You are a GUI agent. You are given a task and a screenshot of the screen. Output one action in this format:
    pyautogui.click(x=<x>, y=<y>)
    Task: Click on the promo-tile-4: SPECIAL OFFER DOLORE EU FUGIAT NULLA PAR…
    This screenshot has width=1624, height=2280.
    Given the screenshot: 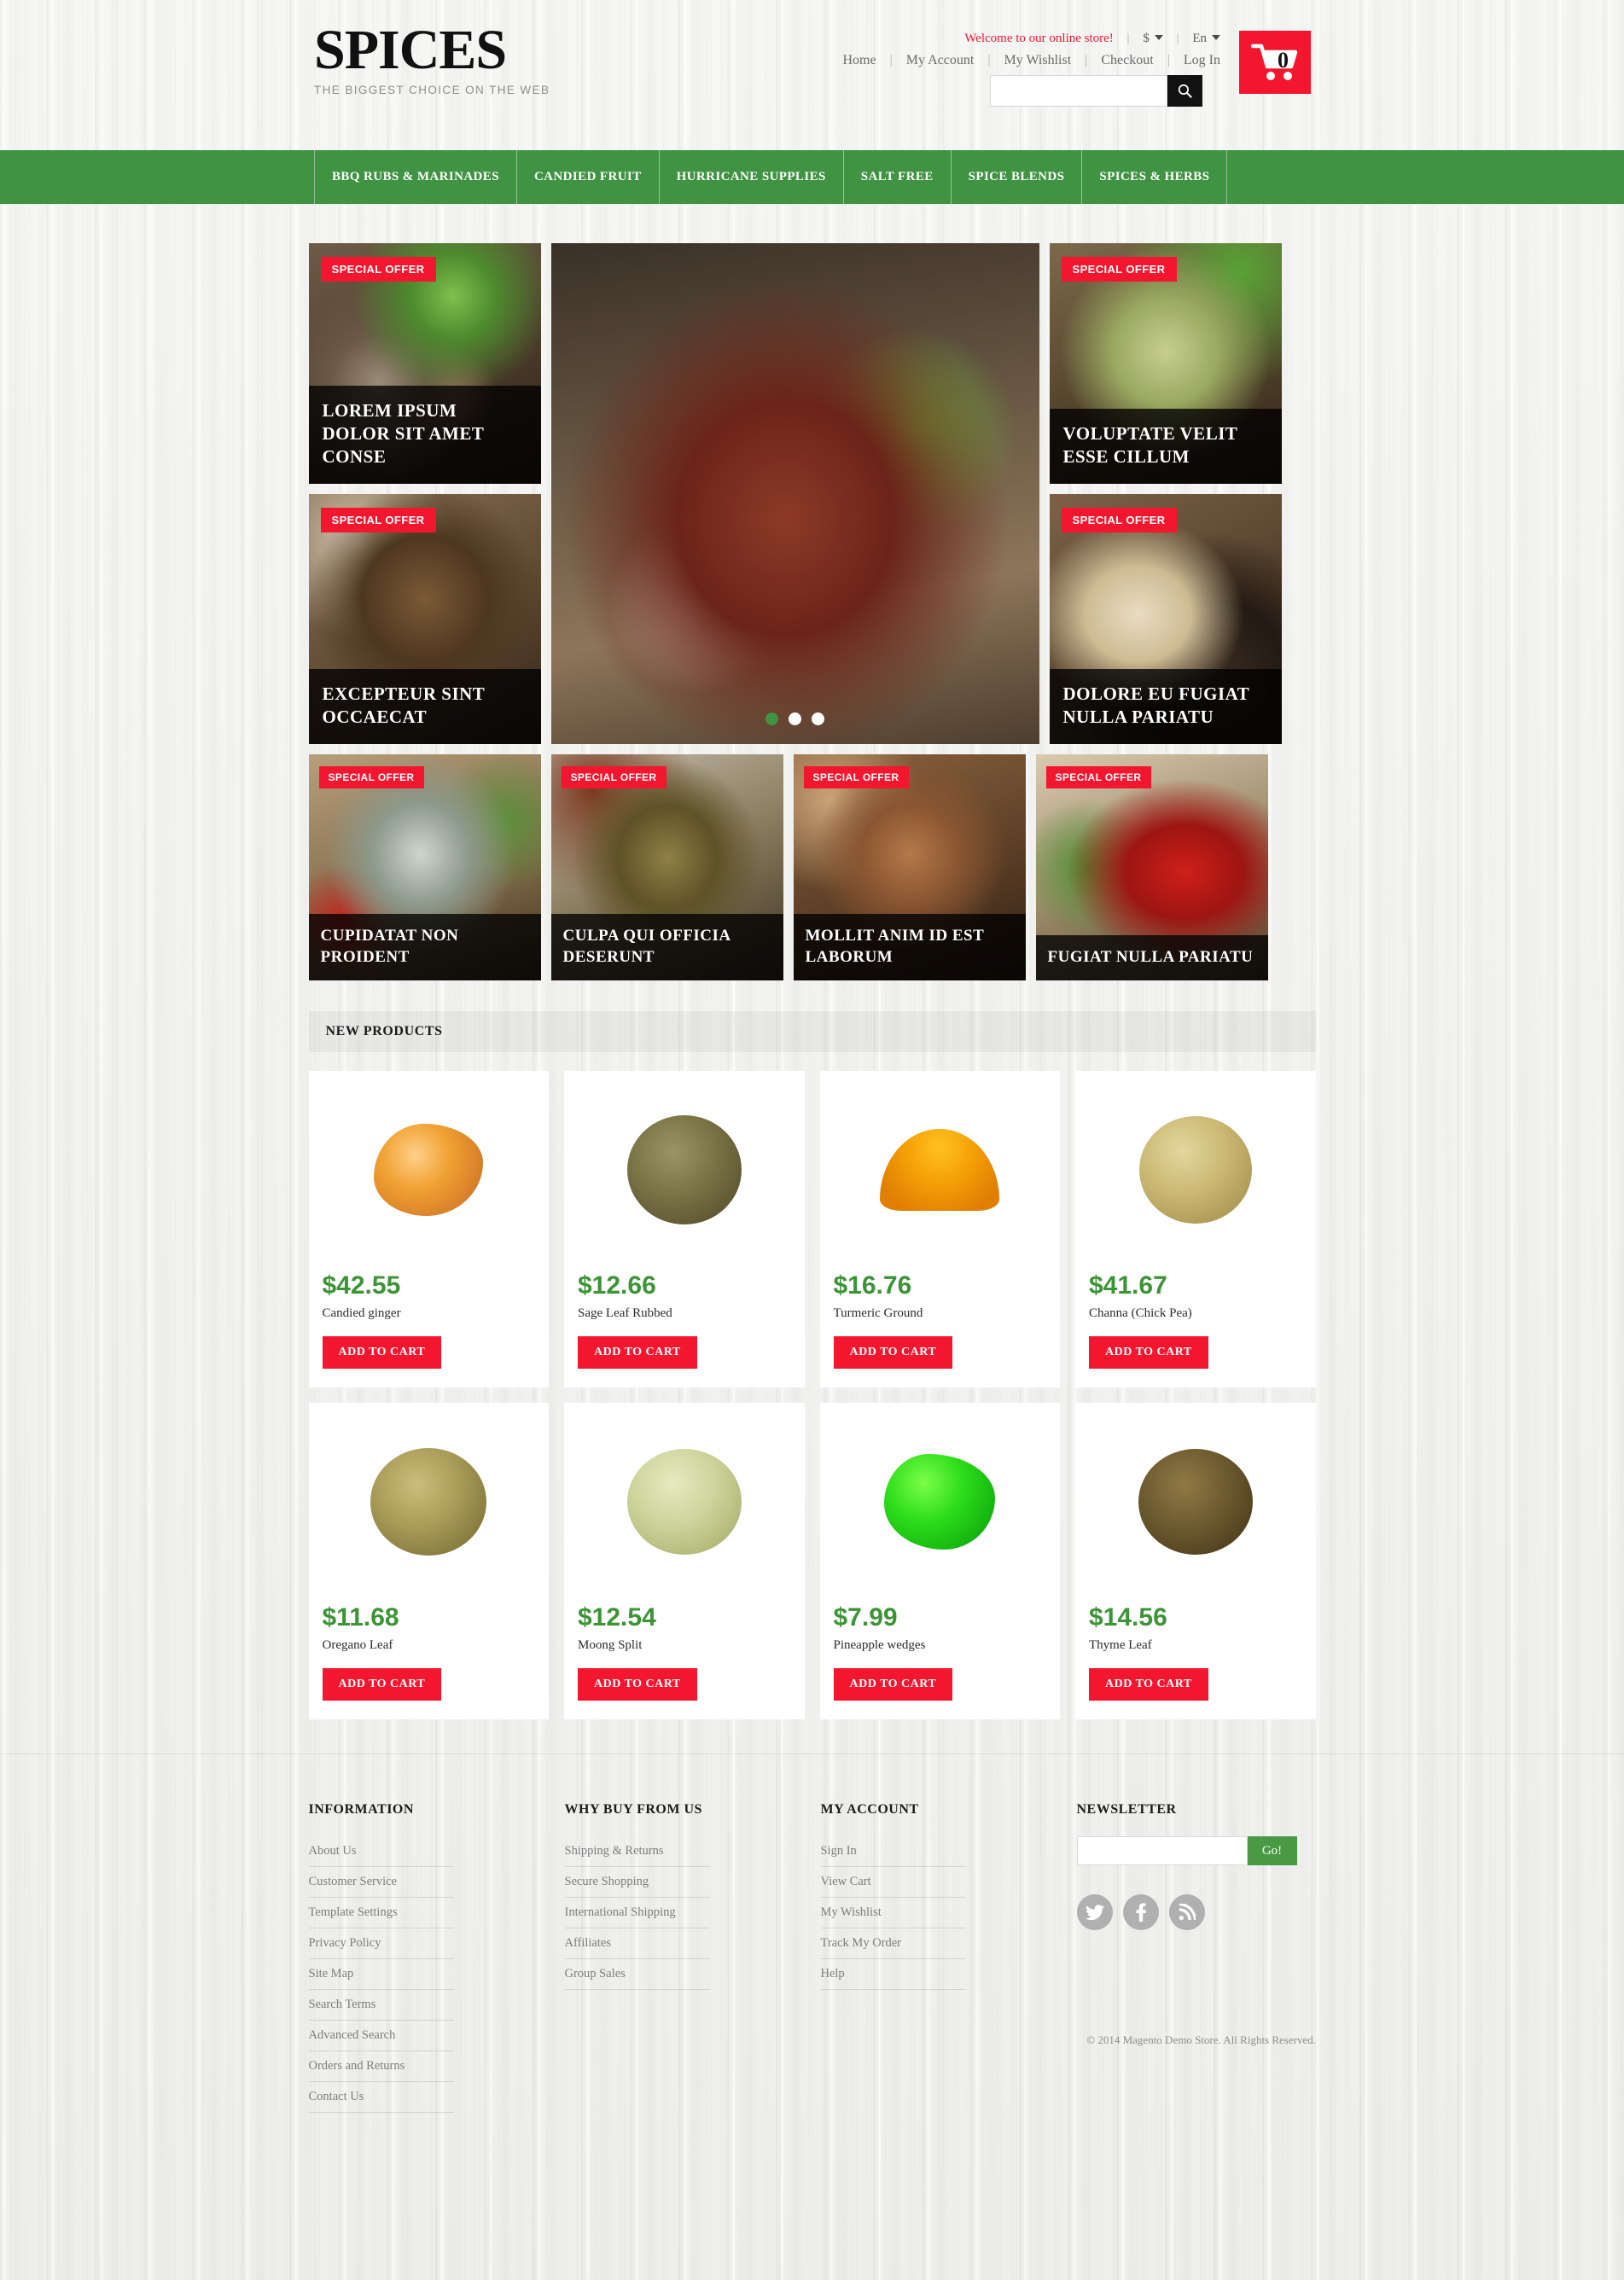 What is the action you would take?
    pyautogui.click(x=1166, y=619)
    